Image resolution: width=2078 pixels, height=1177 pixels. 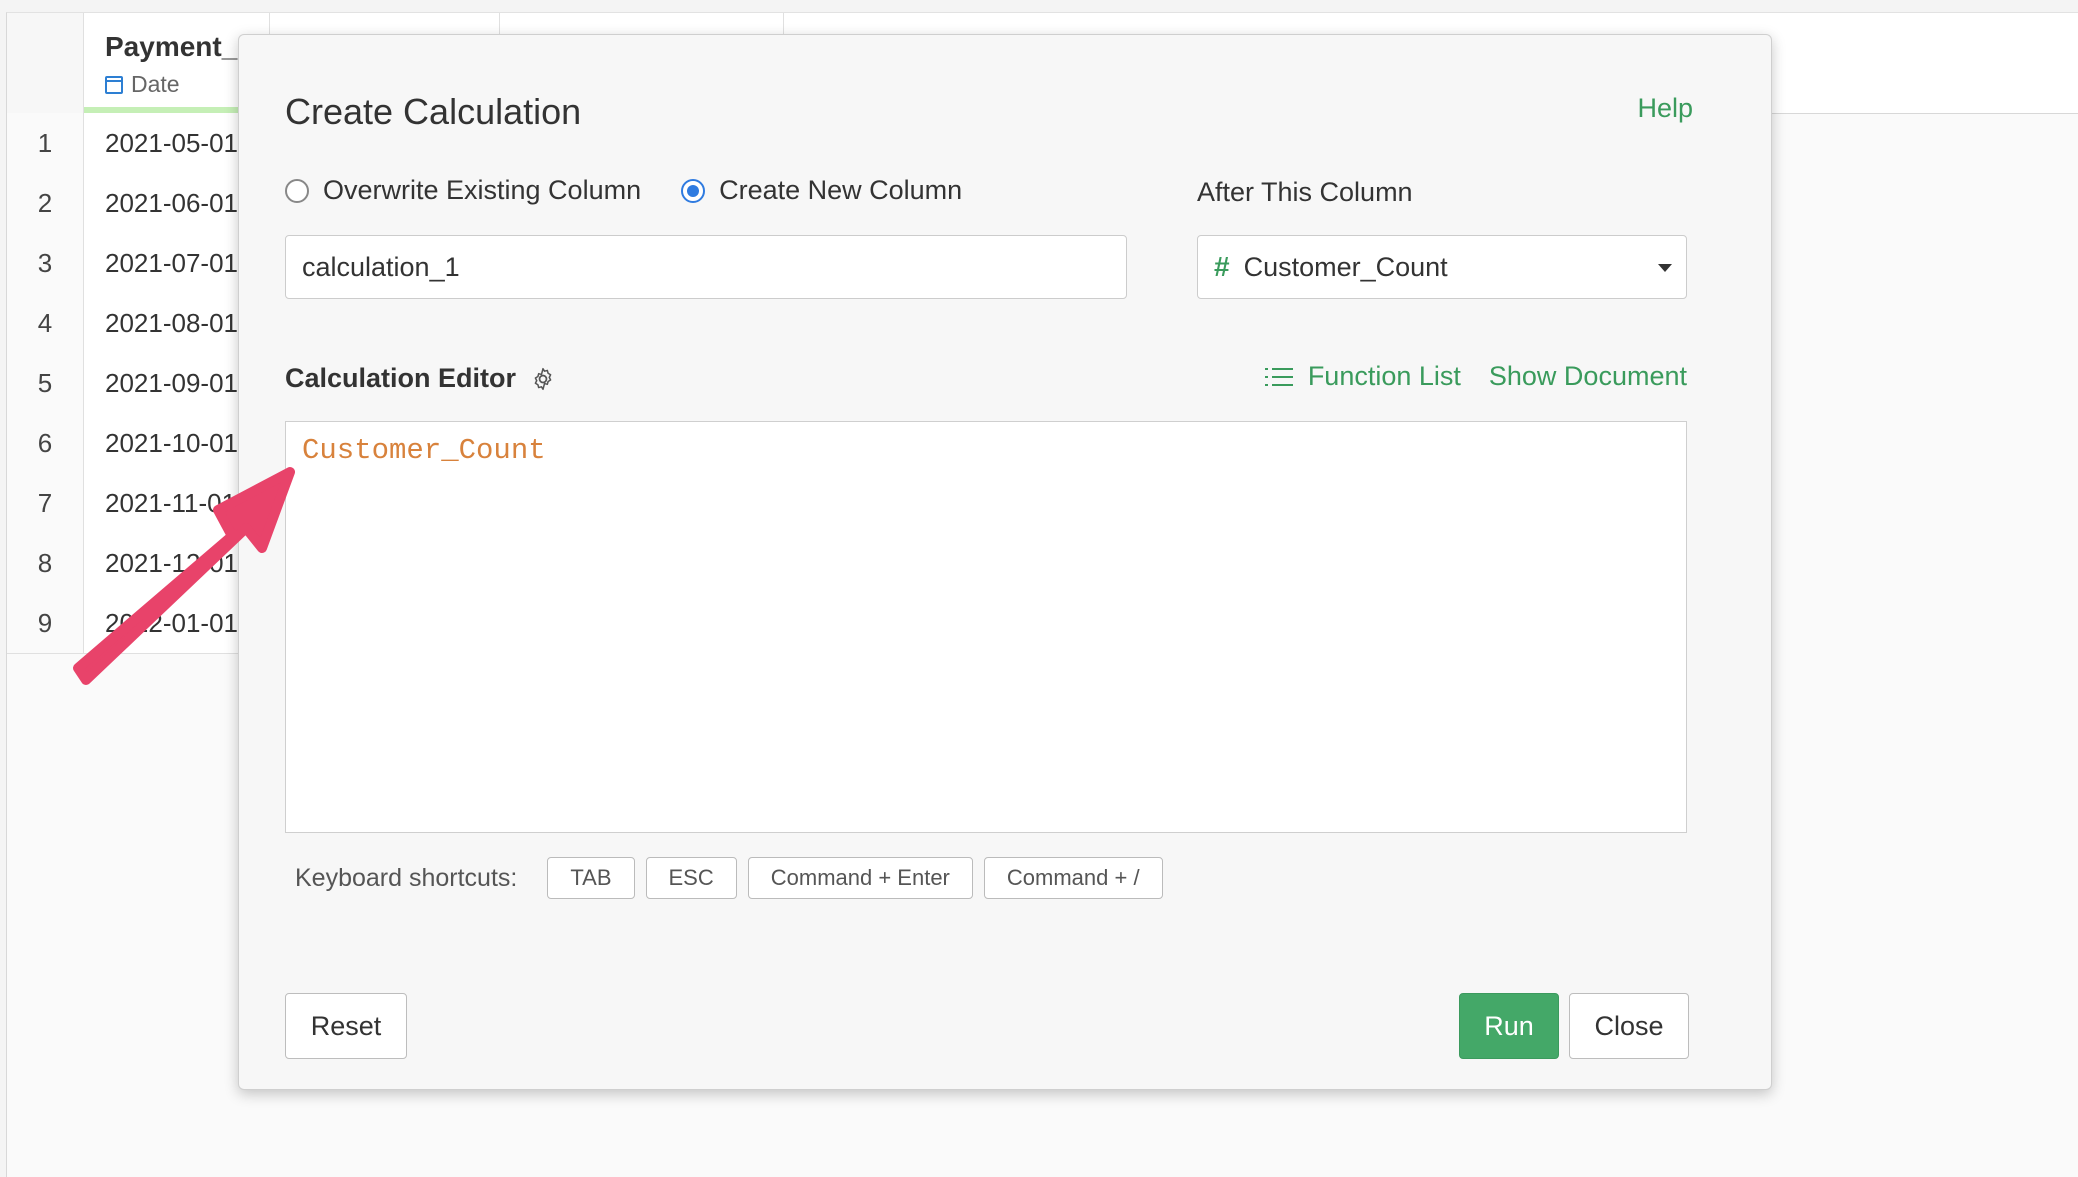 I want to click on shortcut-key: Command + Enter, so click(x=860, y=878).